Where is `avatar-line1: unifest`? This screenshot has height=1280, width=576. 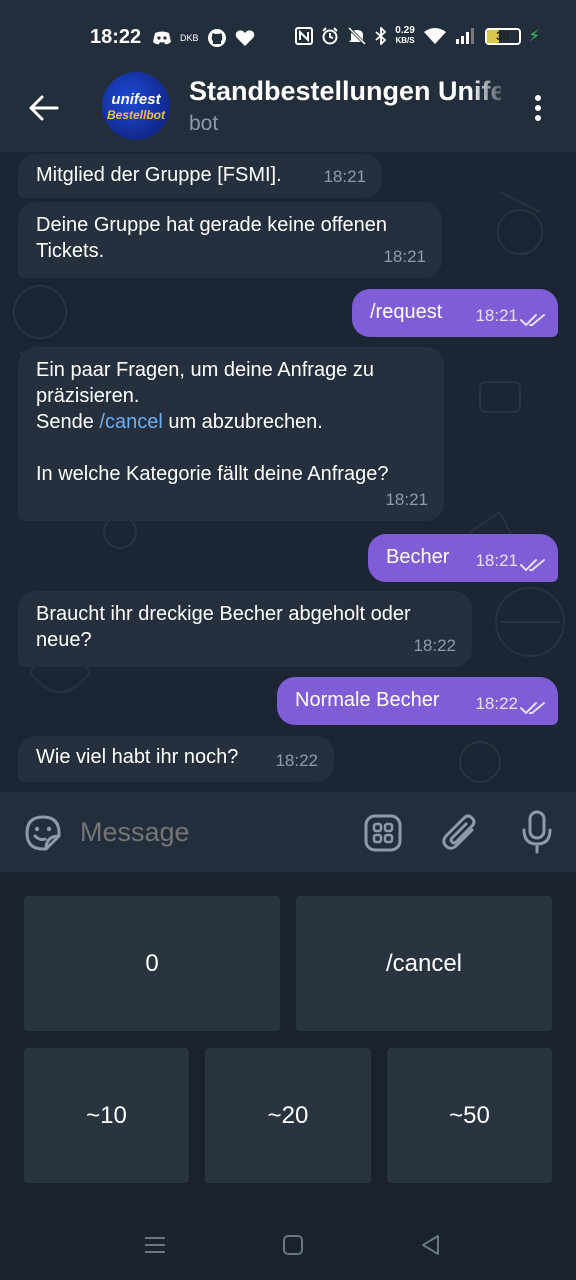 avatar-line1: unifest is located at coordinates (136, 99).